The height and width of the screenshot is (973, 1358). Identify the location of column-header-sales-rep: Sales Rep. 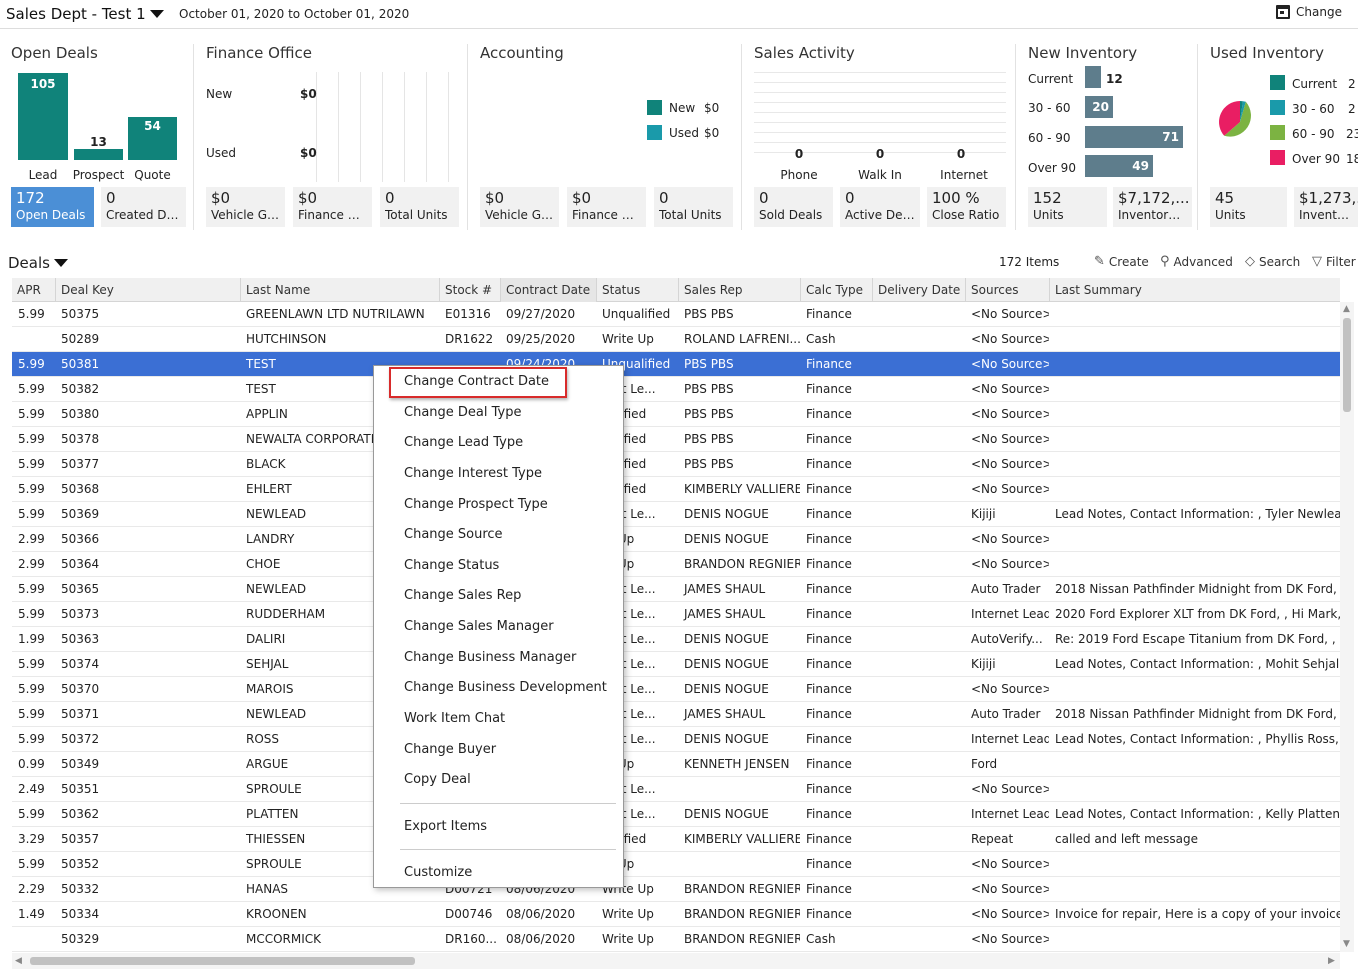
(739, 290).